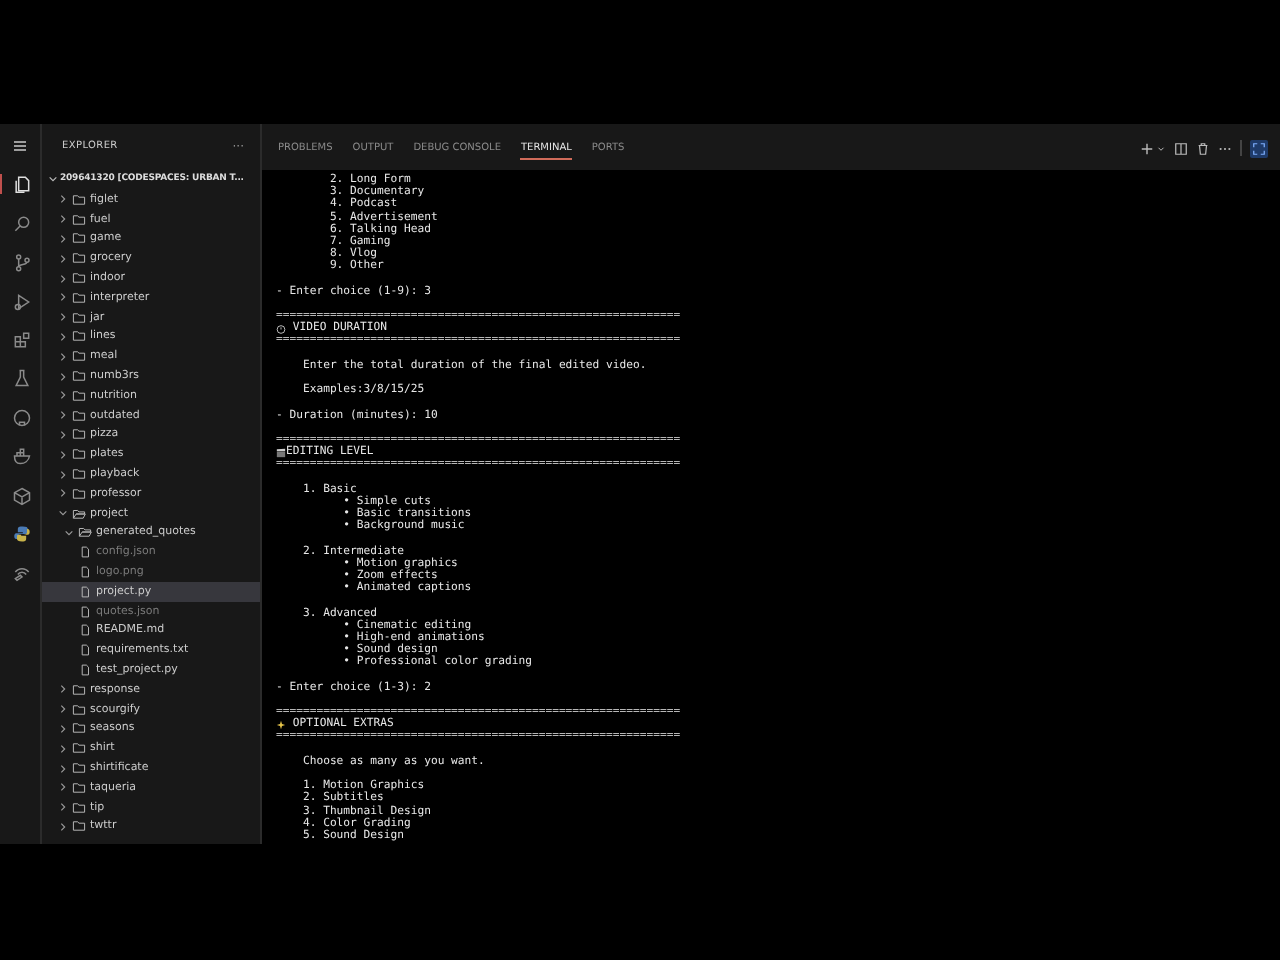 This screenshot has height=960, width=1280. I want to click on plus-icon, so click(1147, 148).